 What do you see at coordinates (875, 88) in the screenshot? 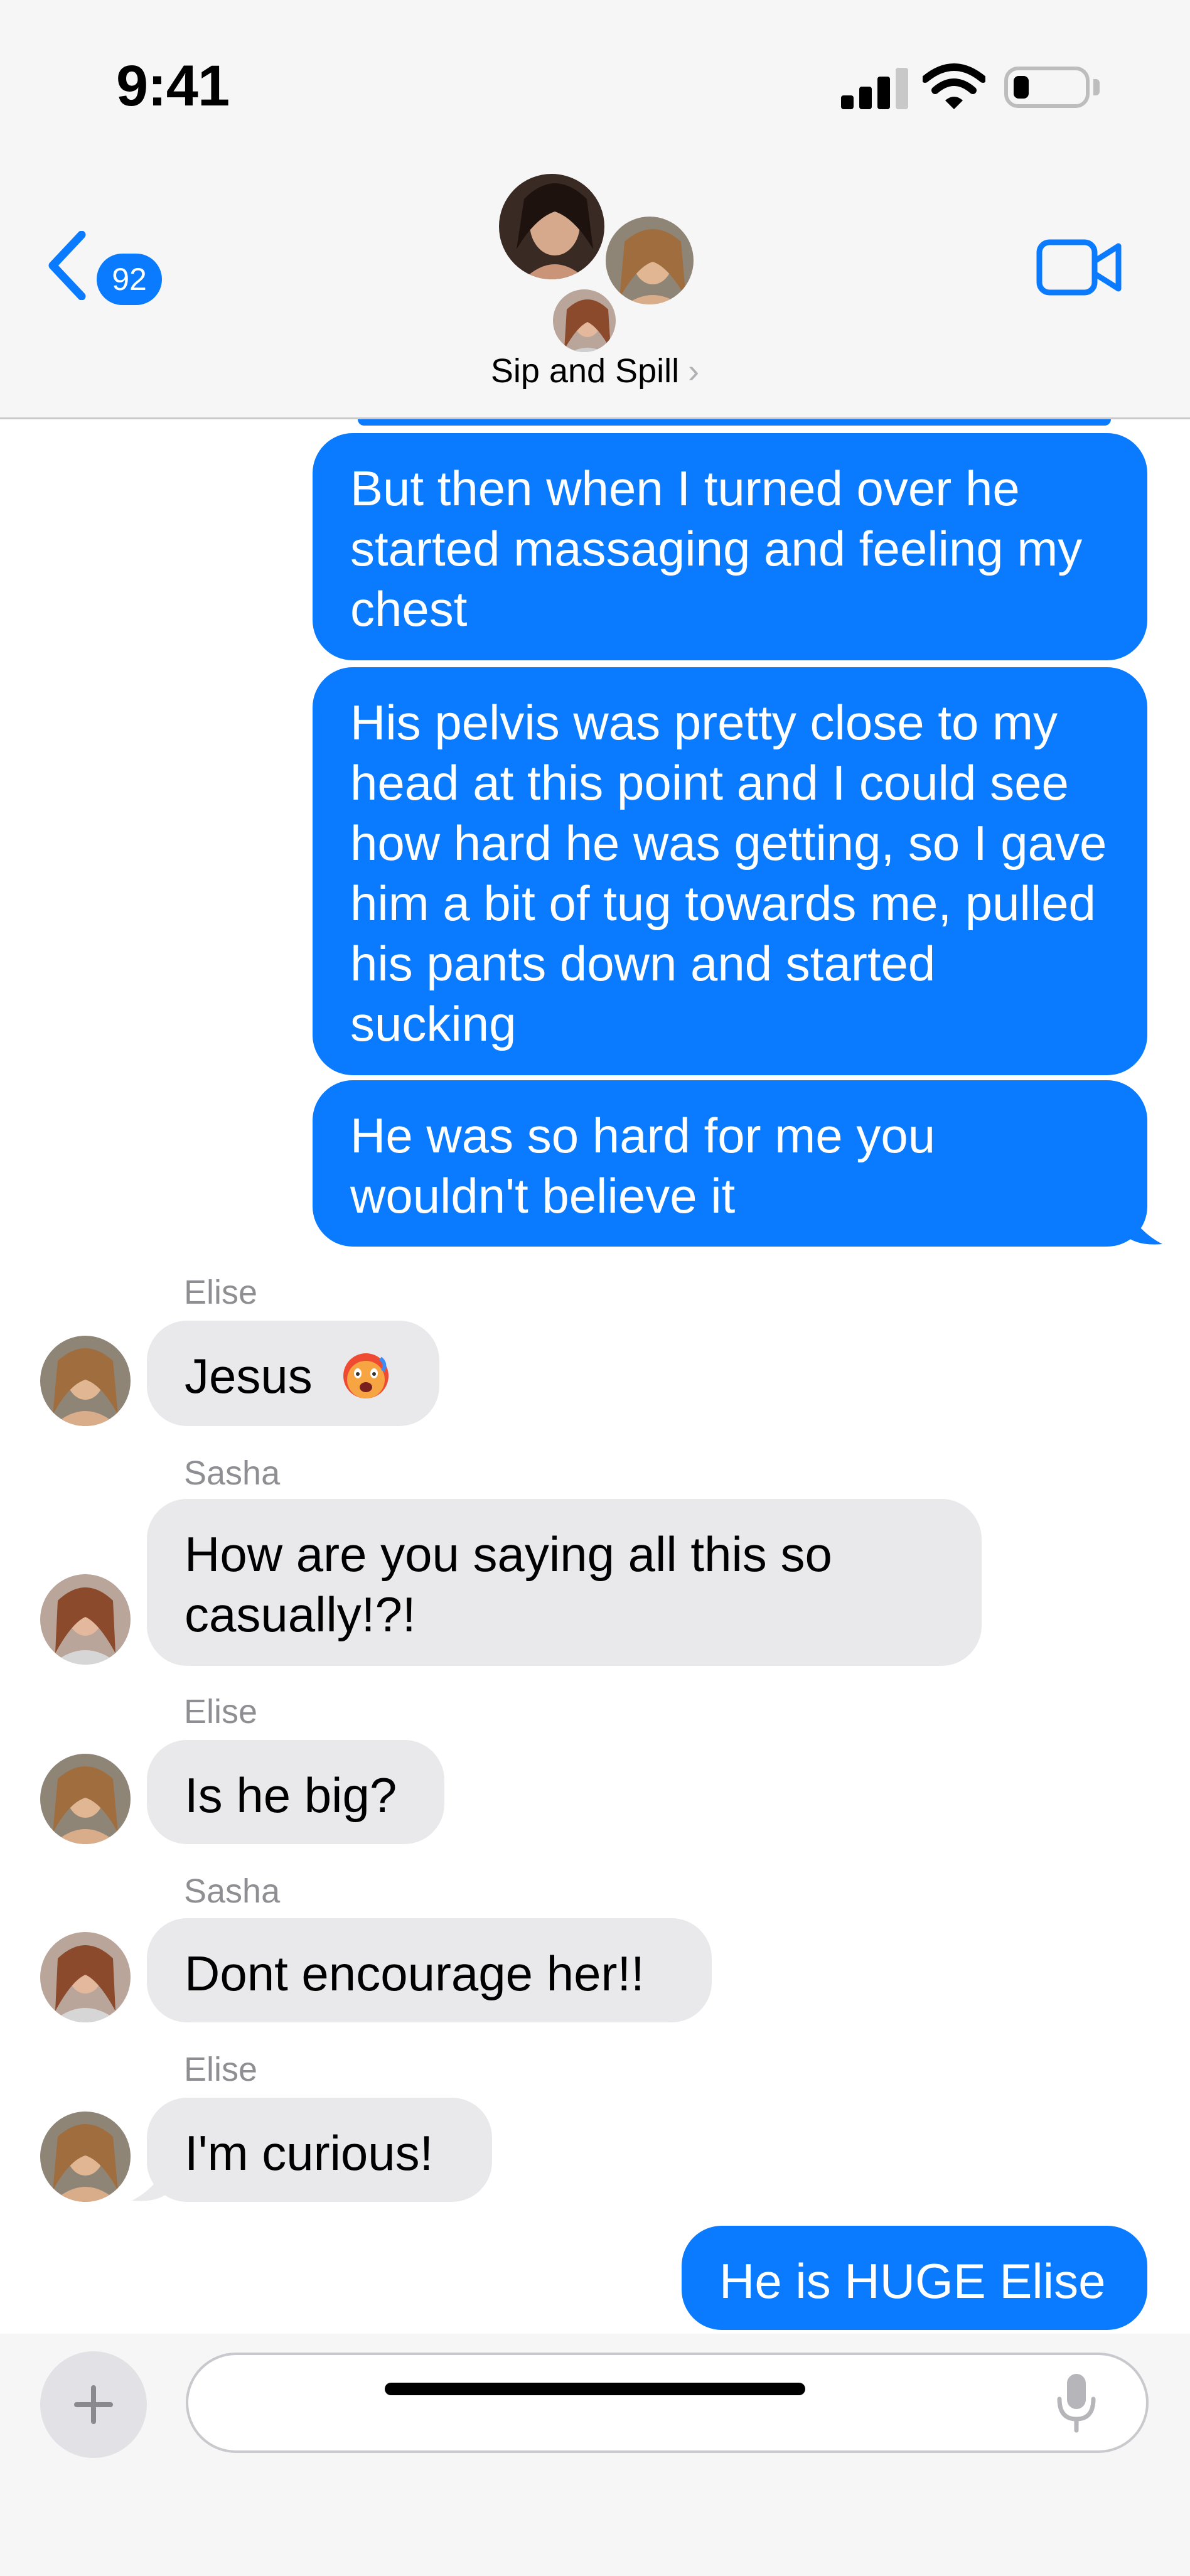
I see `signal-icon` at bounding box center [875, 88].